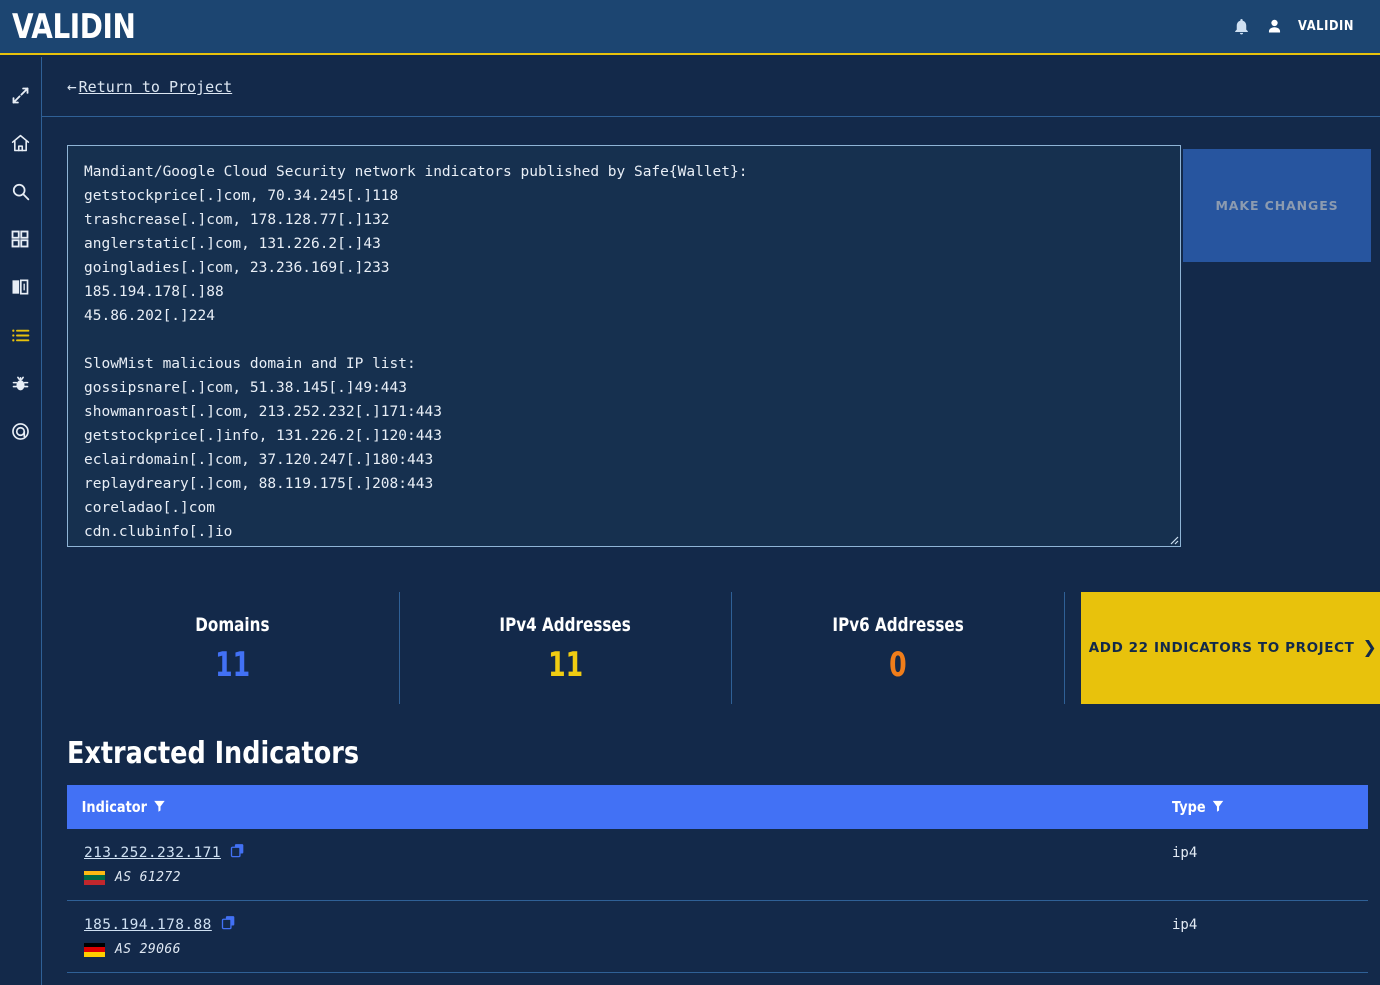 This screenshot has height=985, width=1380. I want to click on germany-flag-icon, so click(94, 949).